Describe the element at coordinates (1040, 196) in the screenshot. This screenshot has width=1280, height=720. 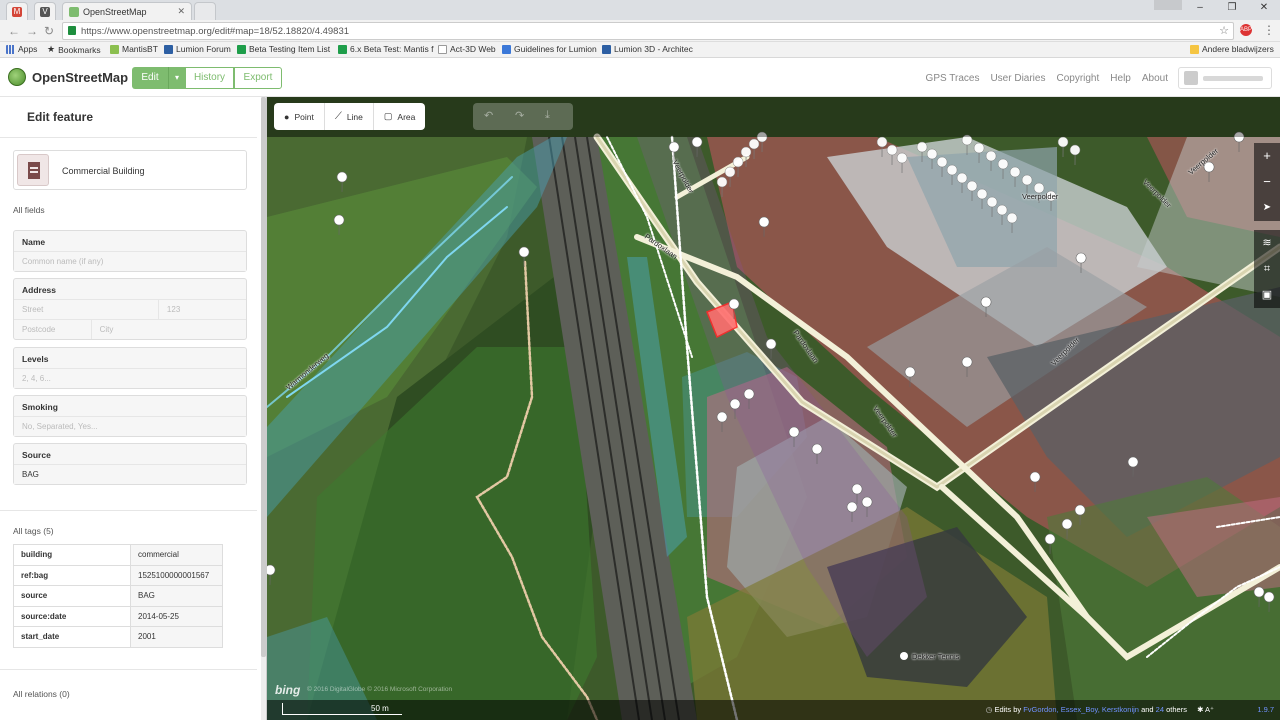
I see `street-label: Veerpolder` at that location.